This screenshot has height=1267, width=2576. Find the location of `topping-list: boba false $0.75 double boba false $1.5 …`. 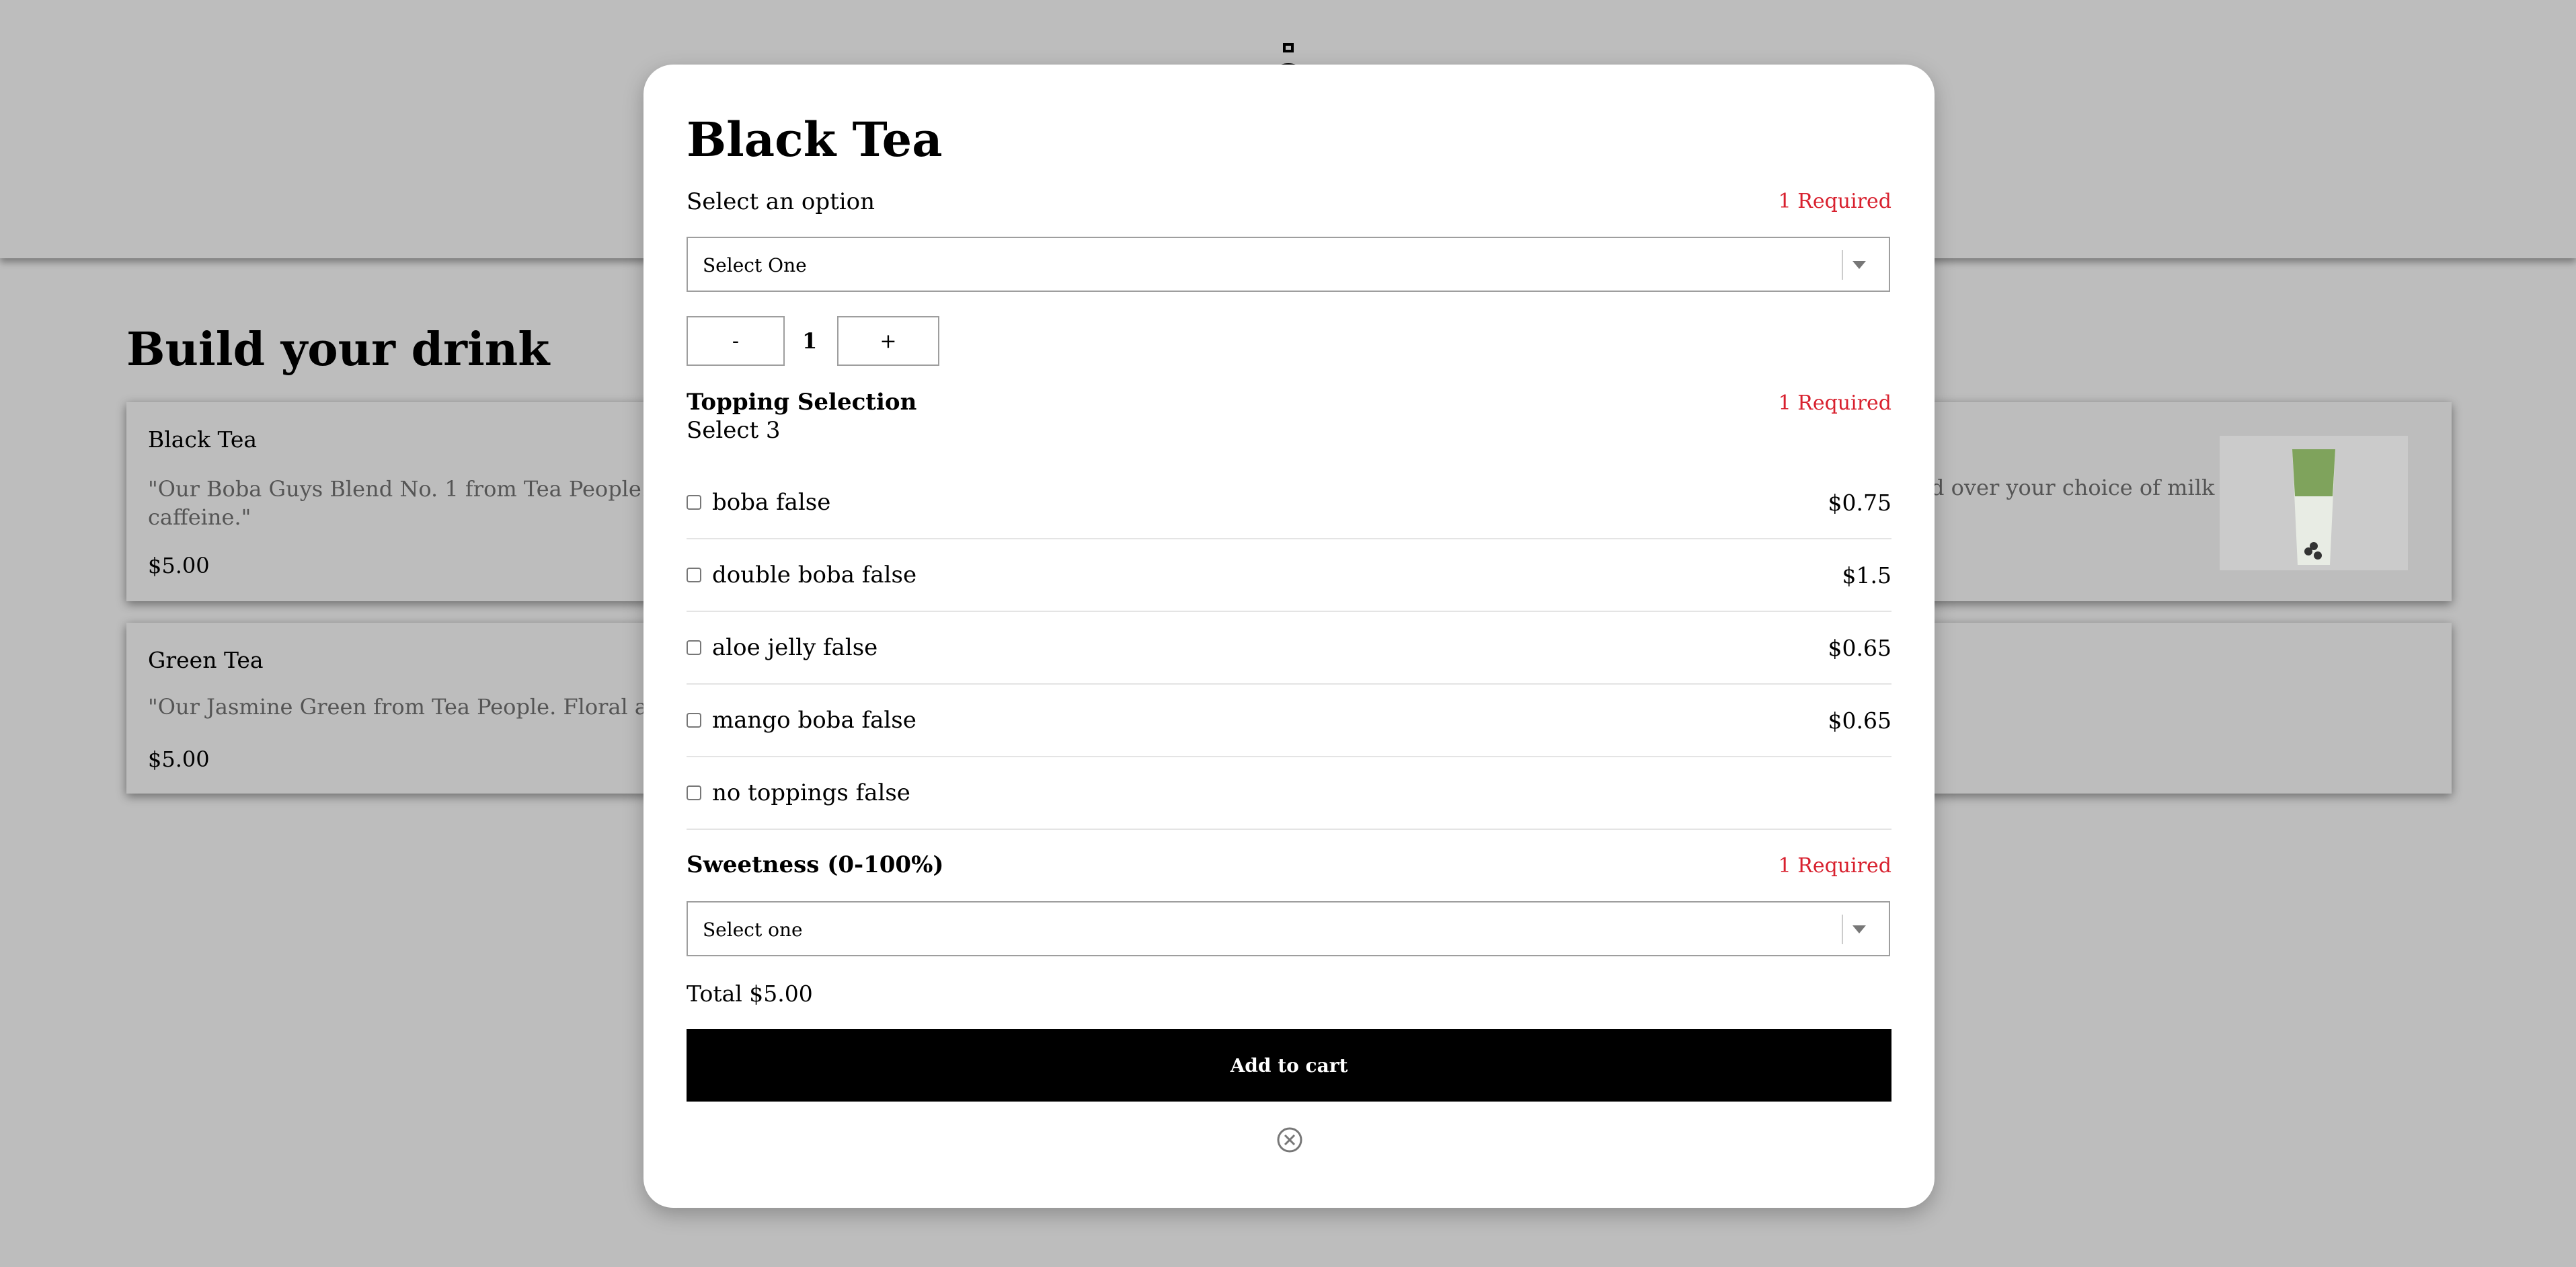

topping-list: boba false $0.75 double boba false $1.5 … is located at coordinates (1289, 648).